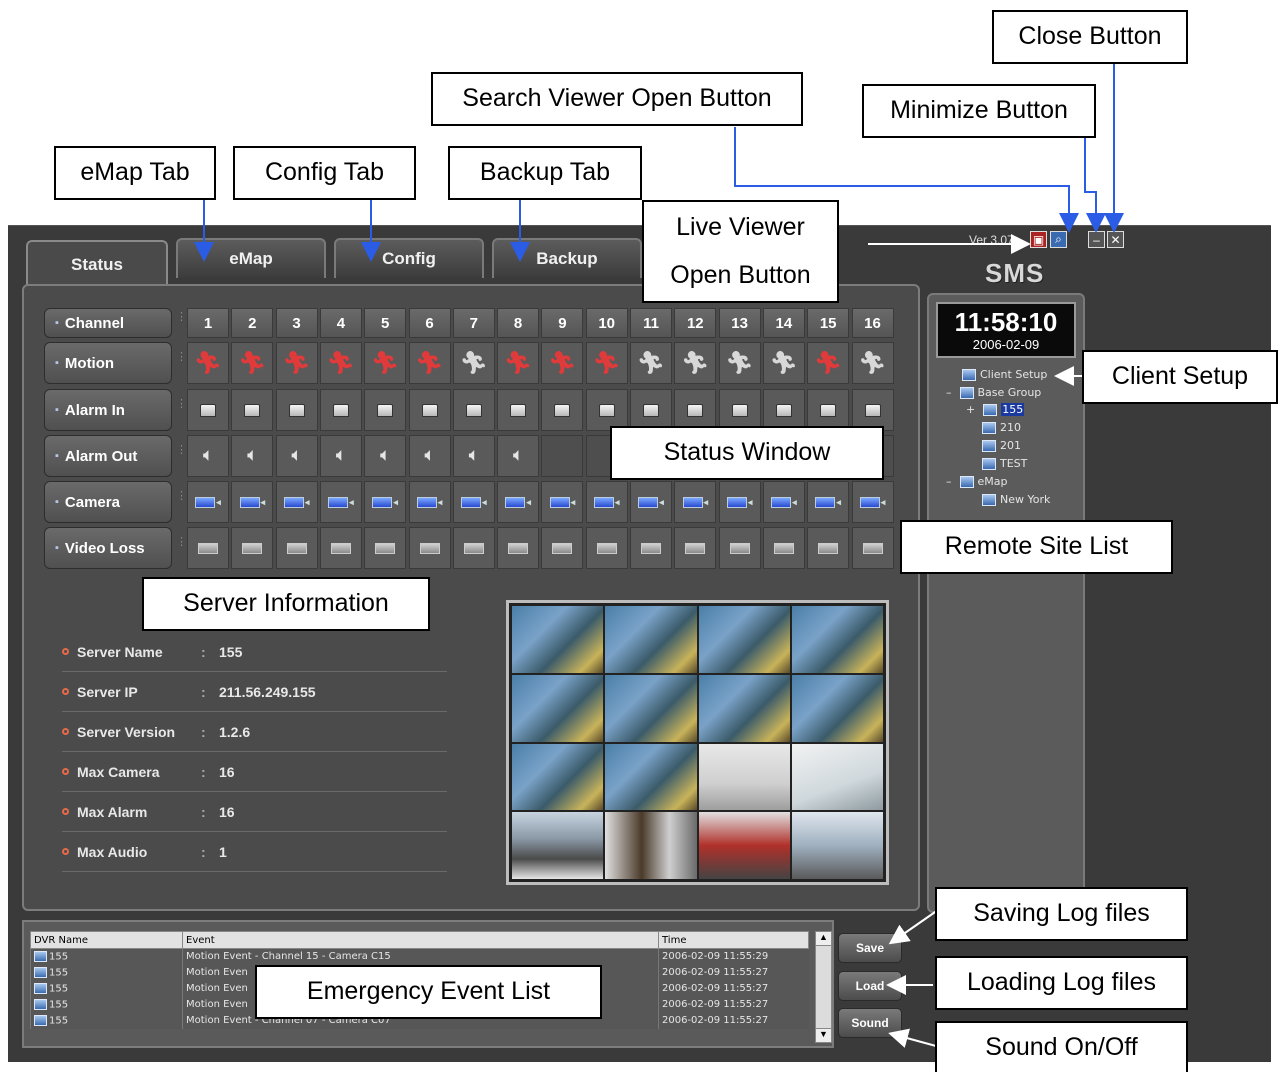 This screenshot has height=1072, width=1279. I want to click on column-header: Event, so click(420, 940).